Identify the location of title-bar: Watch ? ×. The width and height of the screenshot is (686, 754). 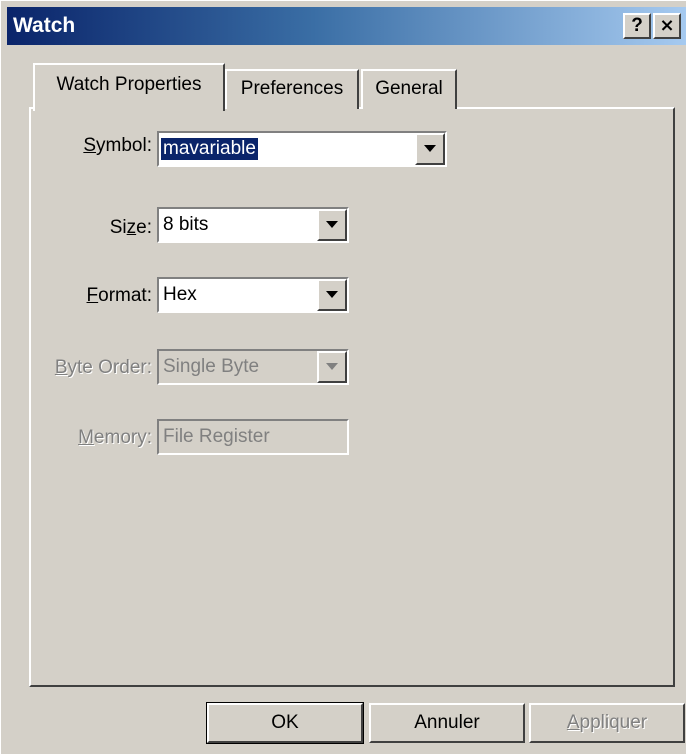
(346, 26).